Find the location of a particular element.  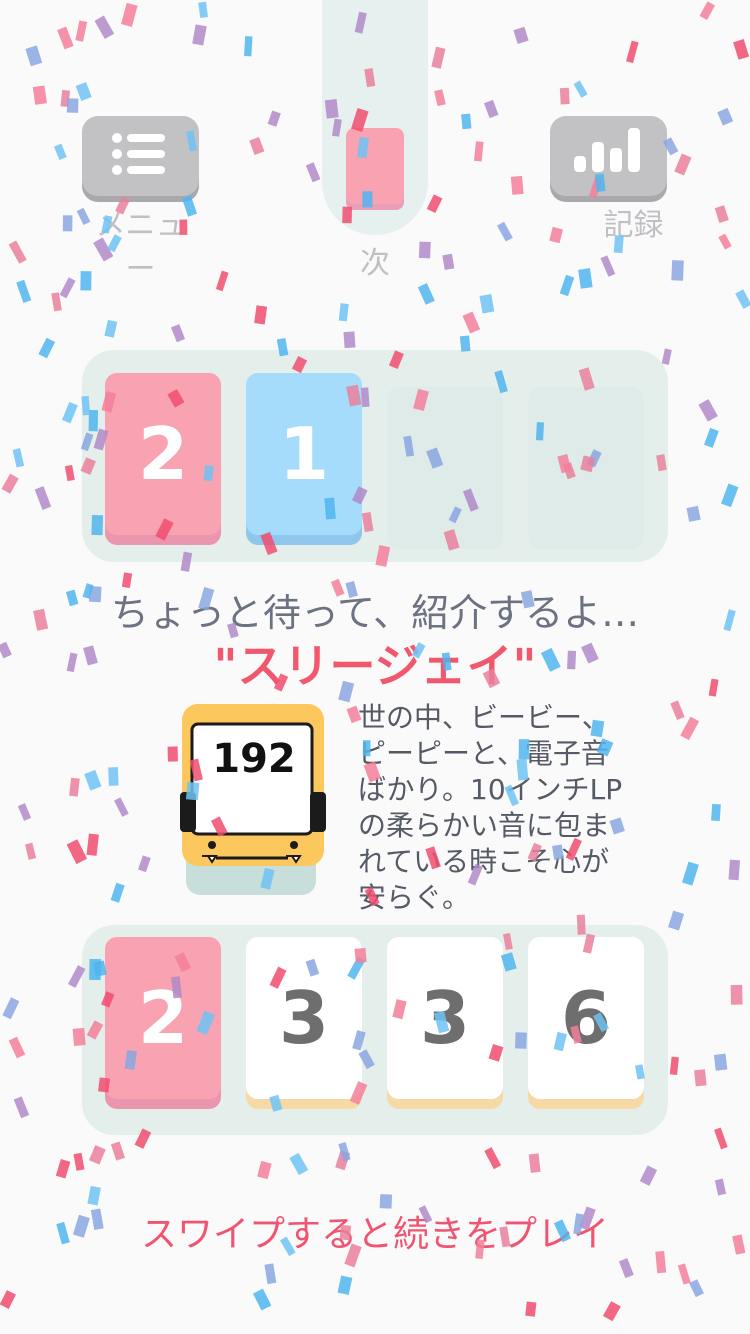

bottom-card-1: 2 is located at coordinates (163, 1018).